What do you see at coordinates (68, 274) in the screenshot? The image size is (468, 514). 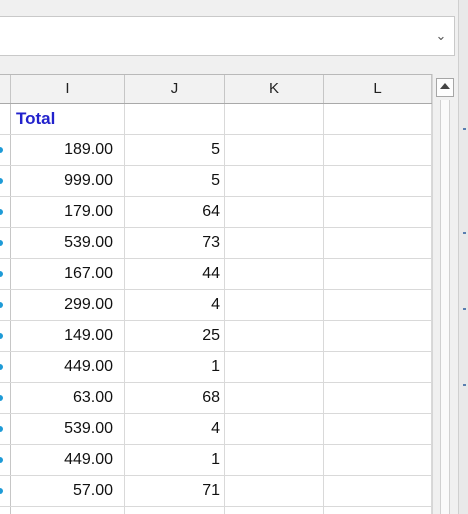 I see `cell-total: 167.00` at bounding box center [68, 274].